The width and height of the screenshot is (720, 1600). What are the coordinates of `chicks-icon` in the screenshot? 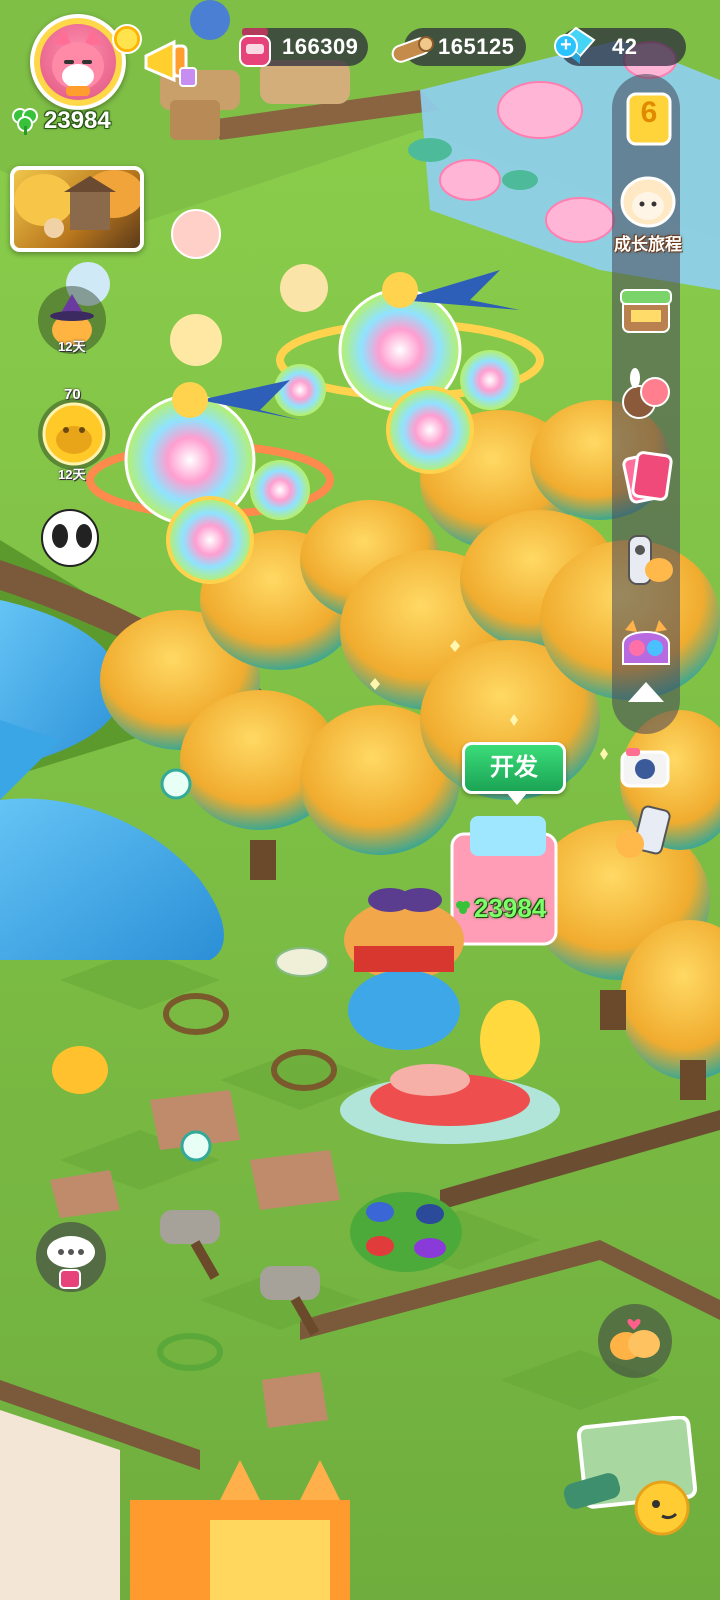 It's located at (635, 1339).